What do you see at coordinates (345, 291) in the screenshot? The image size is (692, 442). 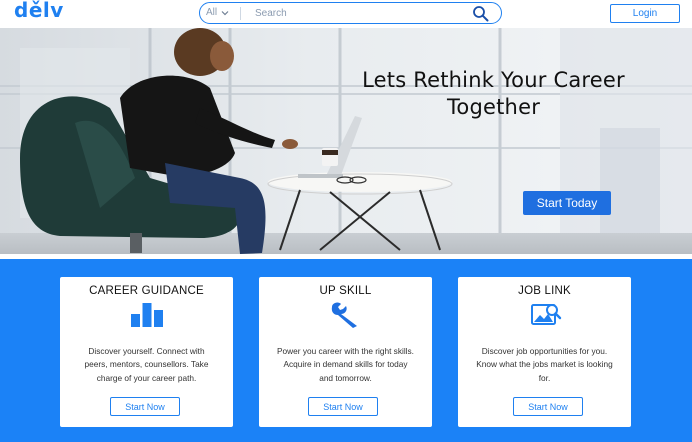 I see `feature-card-title: UP SKILL` at bounding box center [345, 291].